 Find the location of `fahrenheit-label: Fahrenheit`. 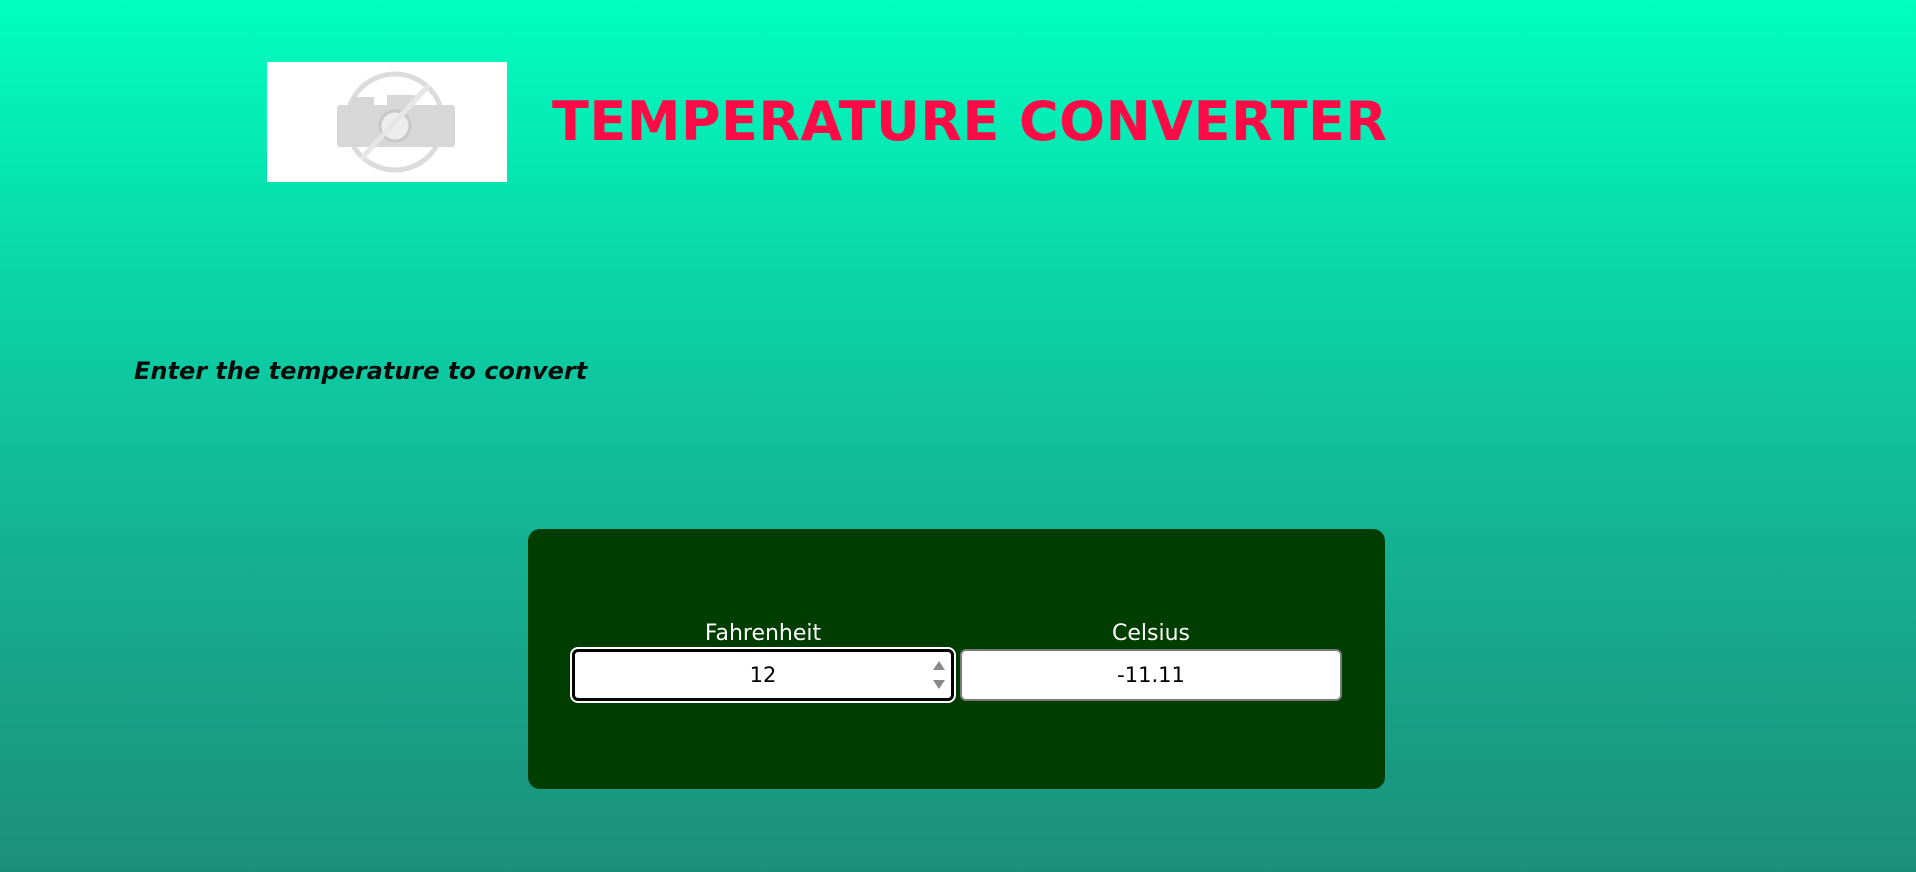

fahrenheit-label: Fahrenheit is located at coordinates (763, 633).